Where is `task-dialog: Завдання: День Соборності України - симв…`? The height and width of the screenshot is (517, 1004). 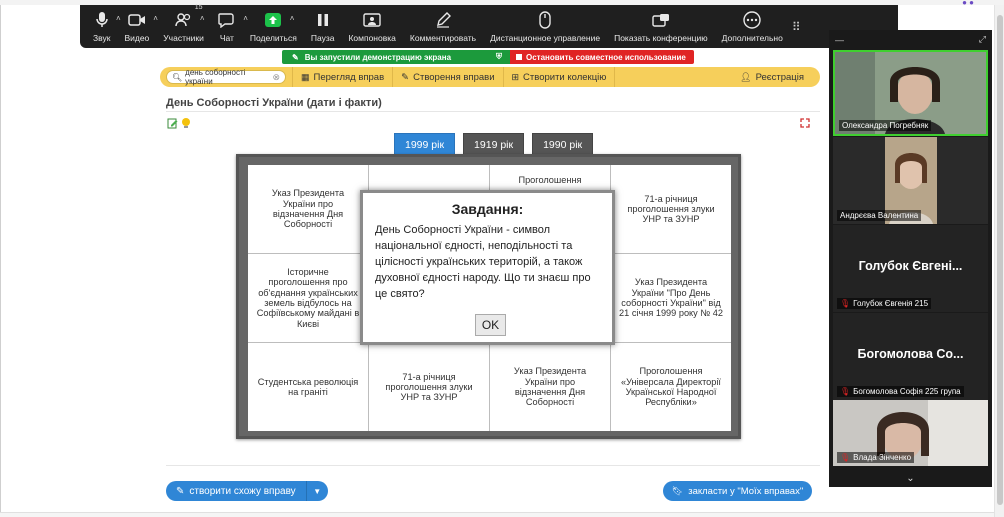
task-dialog: Завдання: День Соборності України - симв… is located at coordinates (487, 267).